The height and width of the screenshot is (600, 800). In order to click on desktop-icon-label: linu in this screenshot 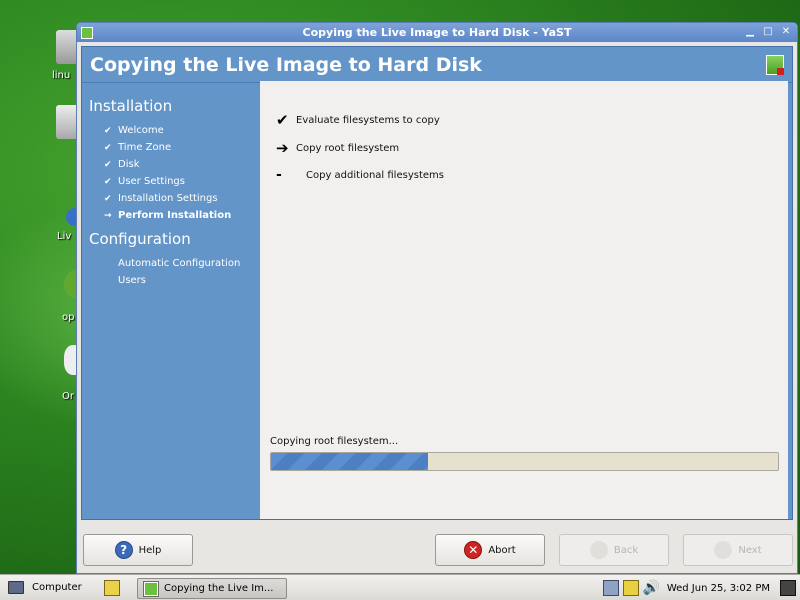, I will do `click(61, 75)`.